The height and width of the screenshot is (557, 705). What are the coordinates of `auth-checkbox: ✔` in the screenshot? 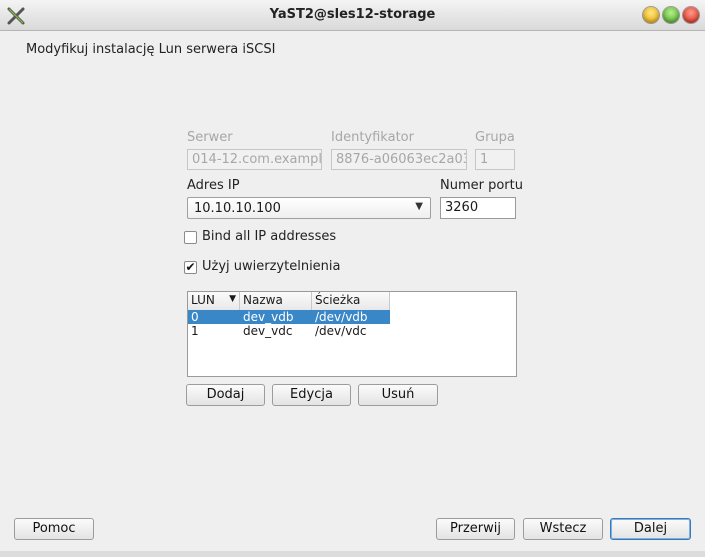 It's located at (190, 267).